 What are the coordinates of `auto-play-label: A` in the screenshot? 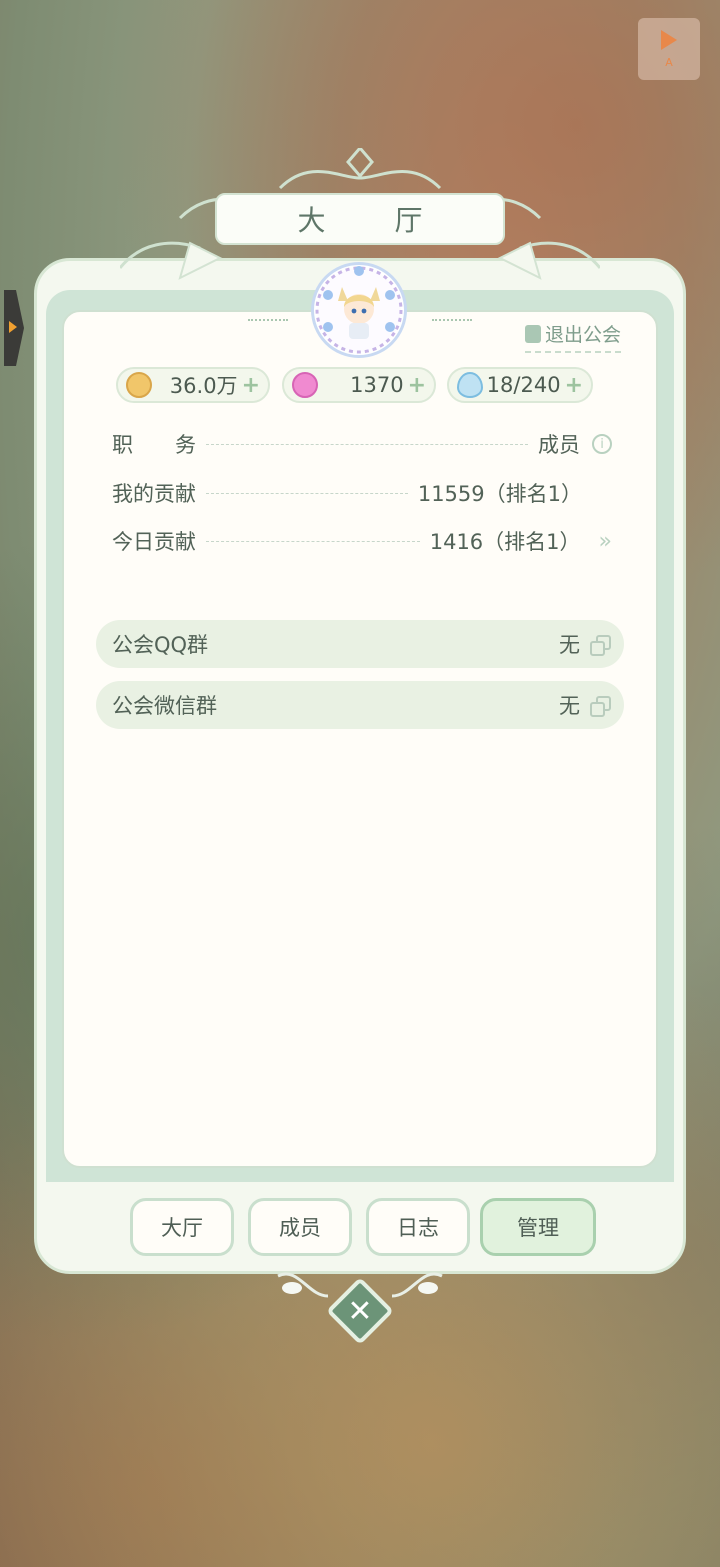 It's located at (669, 62).